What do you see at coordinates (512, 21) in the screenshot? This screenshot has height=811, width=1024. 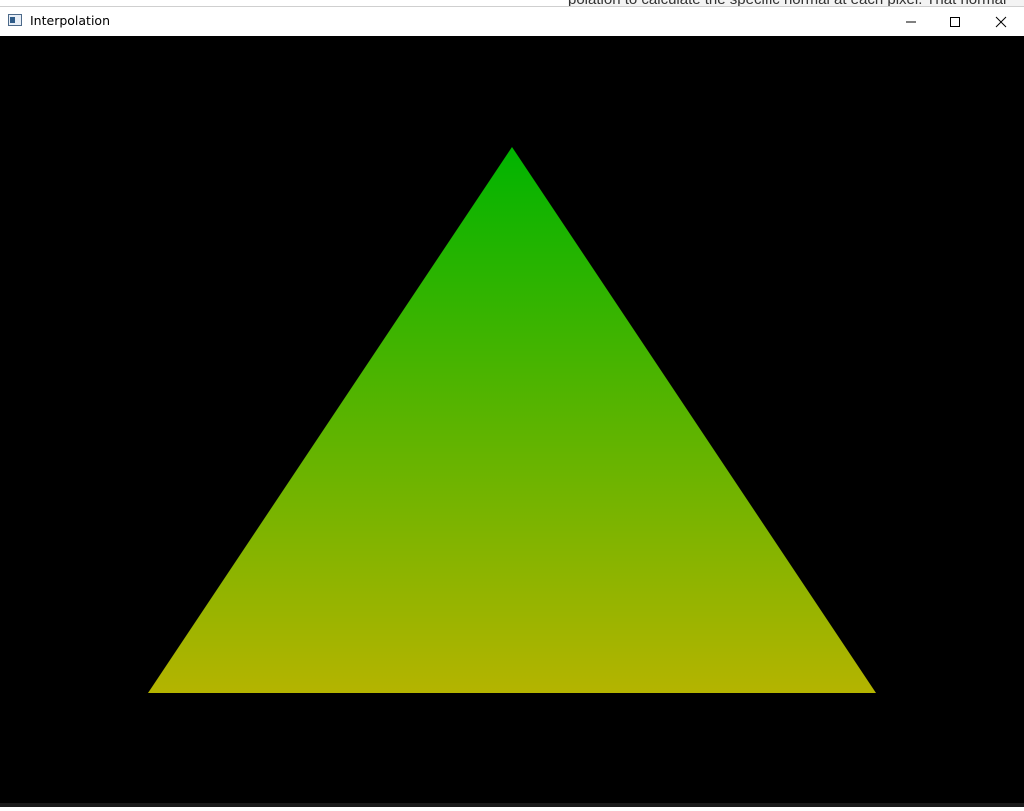 I see `title-bar: Interpolation` at bounding box center [512, 21].